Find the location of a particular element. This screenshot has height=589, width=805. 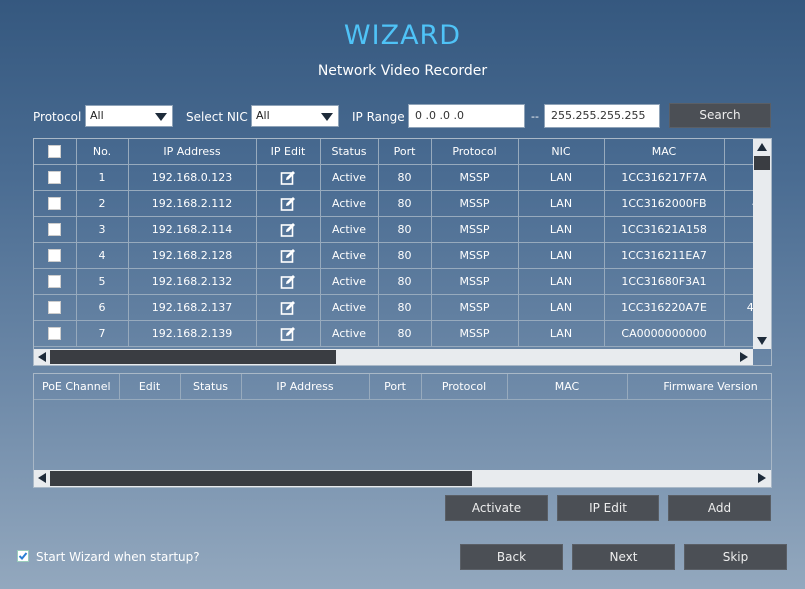

ip-range-end-input: 255.255.255.255 is located at coordinates (602, 116).